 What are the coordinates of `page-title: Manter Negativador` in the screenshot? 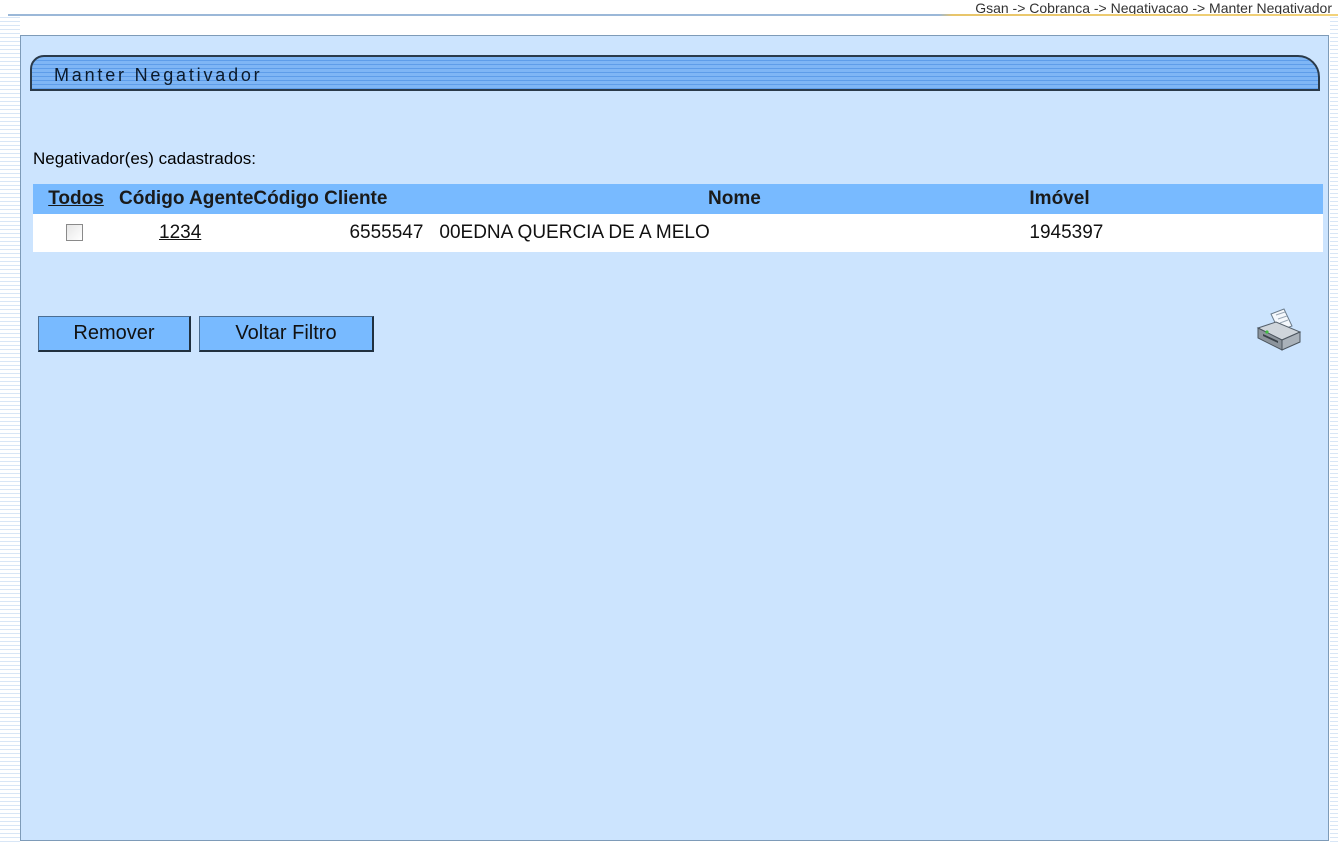 It's located at (158, 75).